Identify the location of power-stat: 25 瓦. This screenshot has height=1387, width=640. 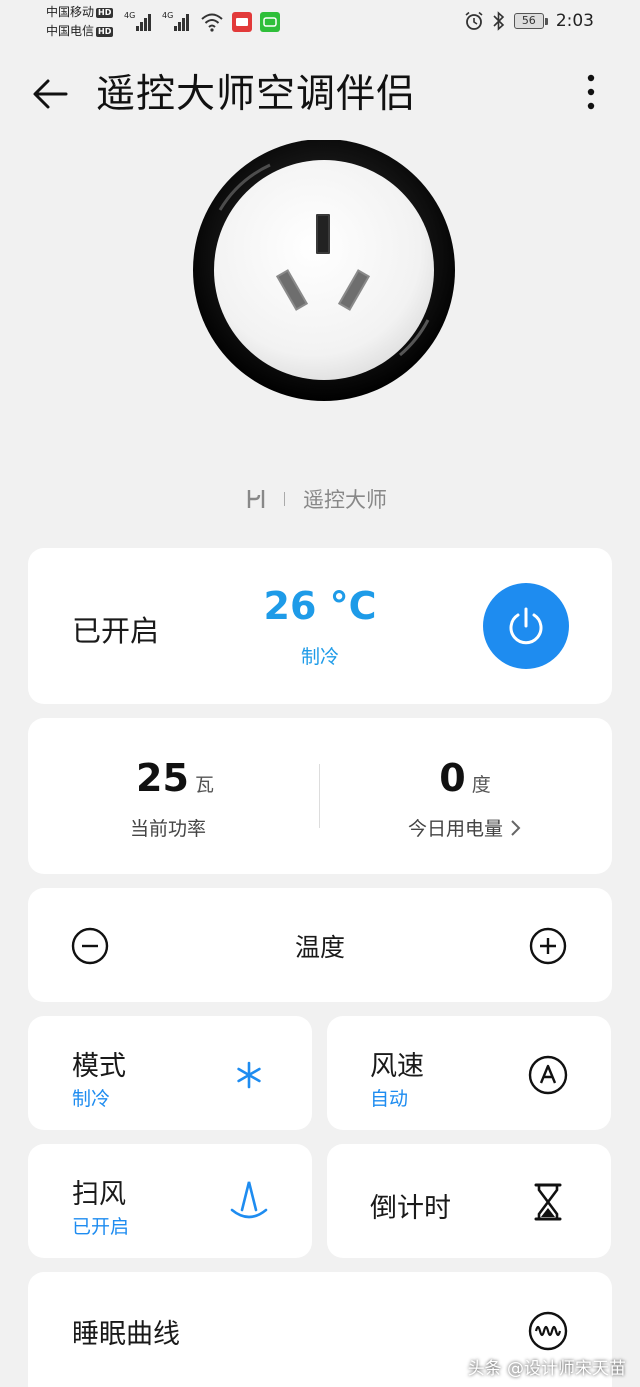
(175, 778).